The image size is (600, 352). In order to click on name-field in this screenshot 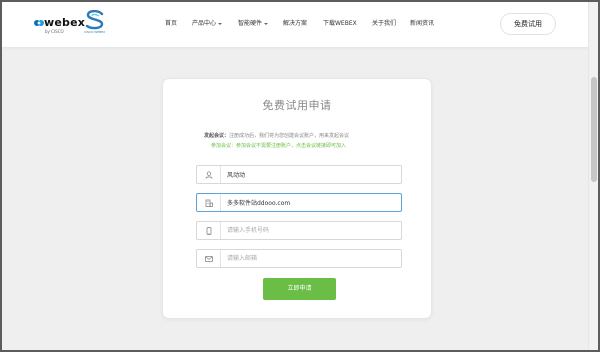, I will do `click(299, 174)`.